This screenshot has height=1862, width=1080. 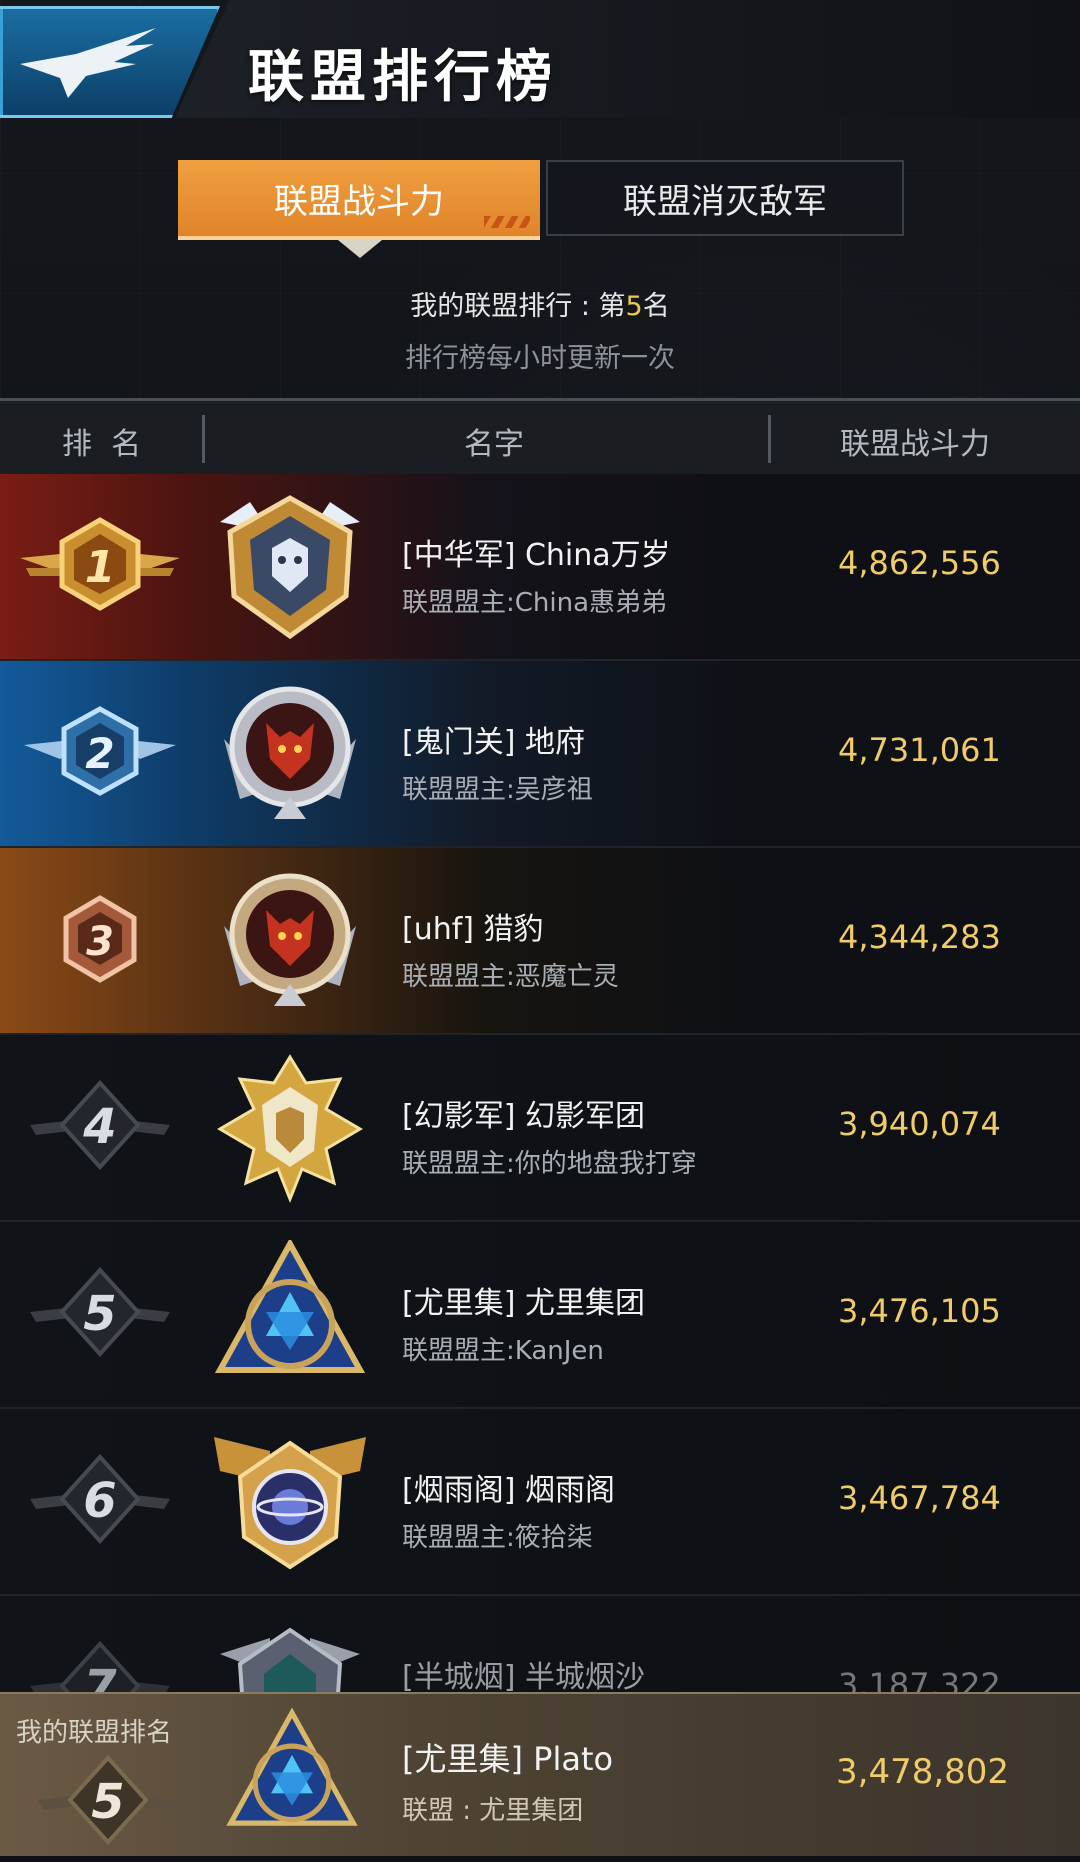 I want to click on tab-label: 联盟消灭敌军, so click(x=725, y=201).